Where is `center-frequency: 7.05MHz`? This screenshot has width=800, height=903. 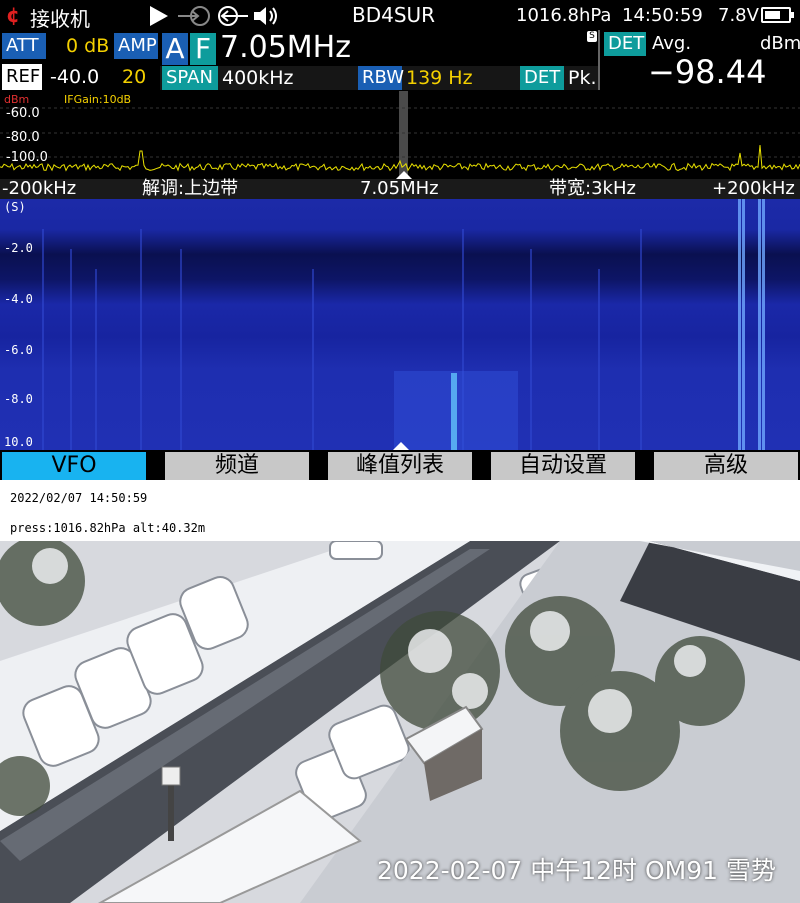 center-frequency: 7.05MHz is located at coordinates (285, 47).